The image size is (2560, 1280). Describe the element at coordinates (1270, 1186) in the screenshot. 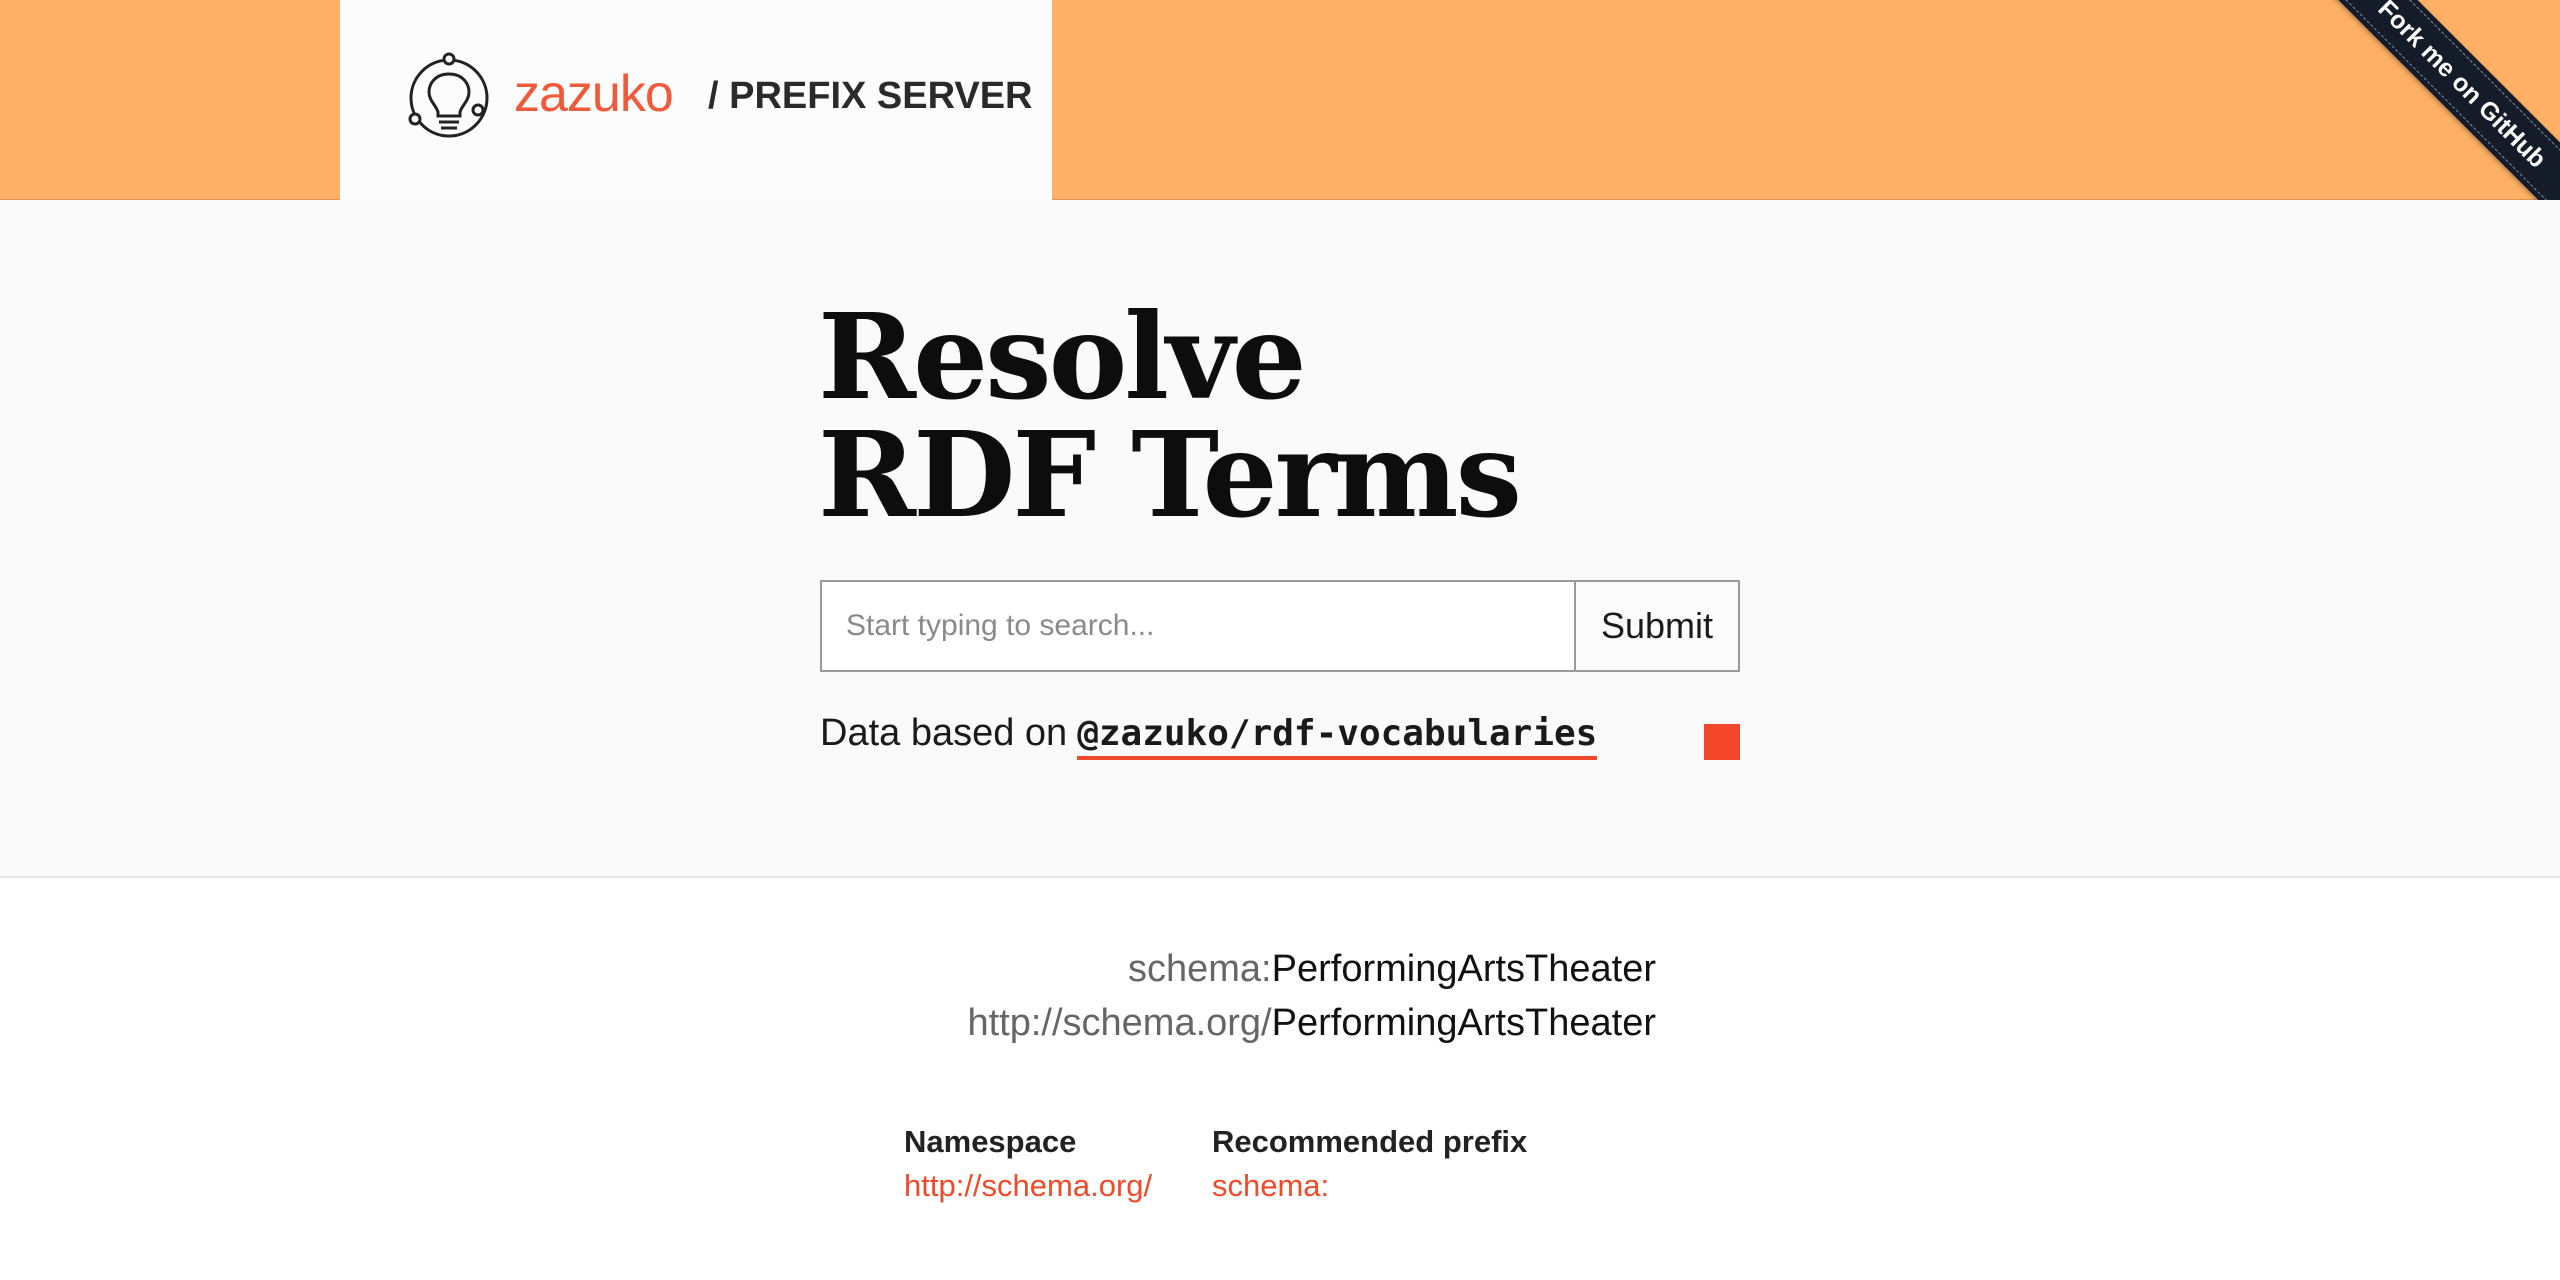

I see `recommended-prefix-link: schema:` at that location.